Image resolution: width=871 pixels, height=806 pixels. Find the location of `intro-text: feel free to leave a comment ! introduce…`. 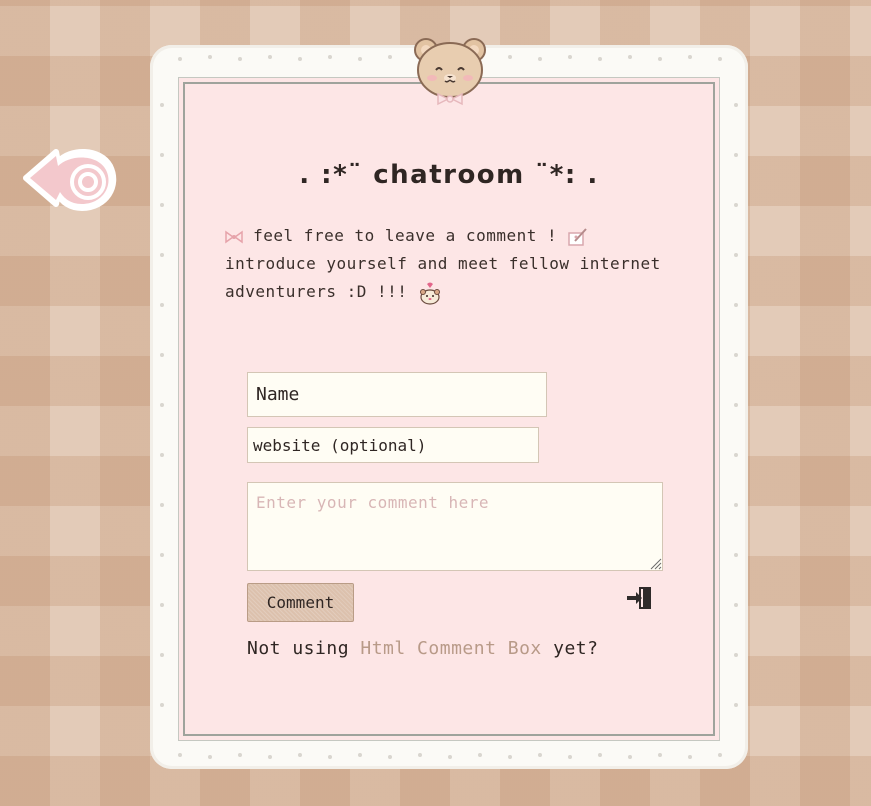

intro-text: feel free to leave a comment ! introduce… is located at coordinates (450, 264).